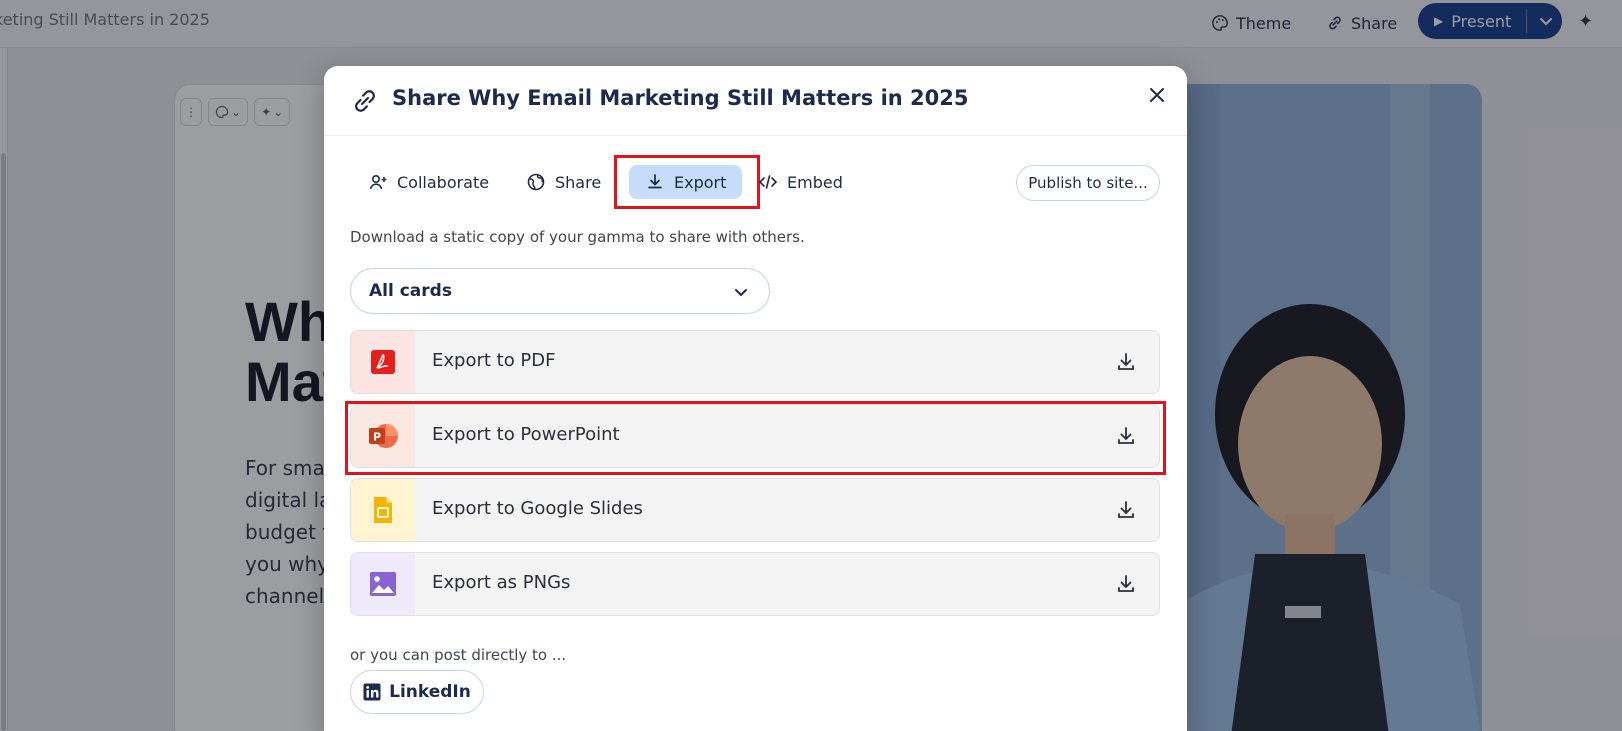  Describe the element at coordinates (365, 101) in the screenshot. I see `link-icon` at that location.